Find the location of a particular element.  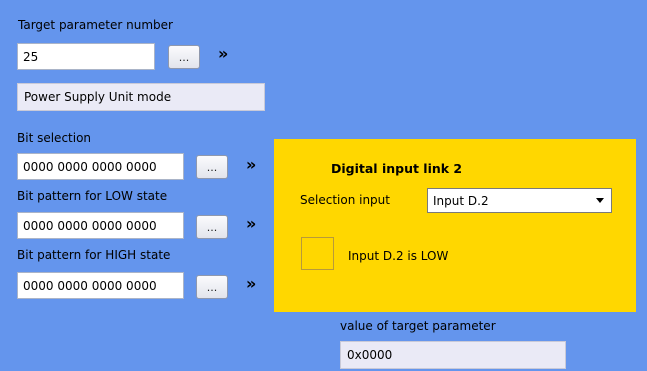

low-pattern-go-button: » is located at coordinates (251, 223).